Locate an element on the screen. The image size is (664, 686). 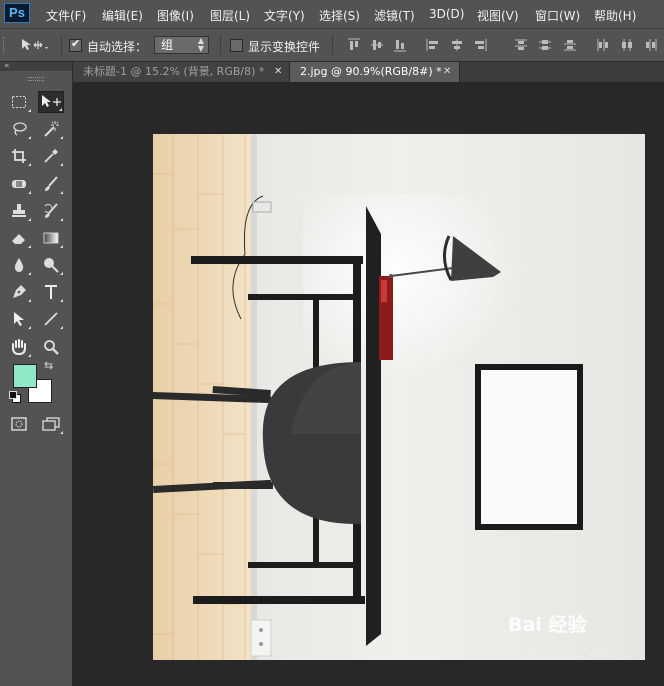
move-tool is located at coordinates (51, 102).